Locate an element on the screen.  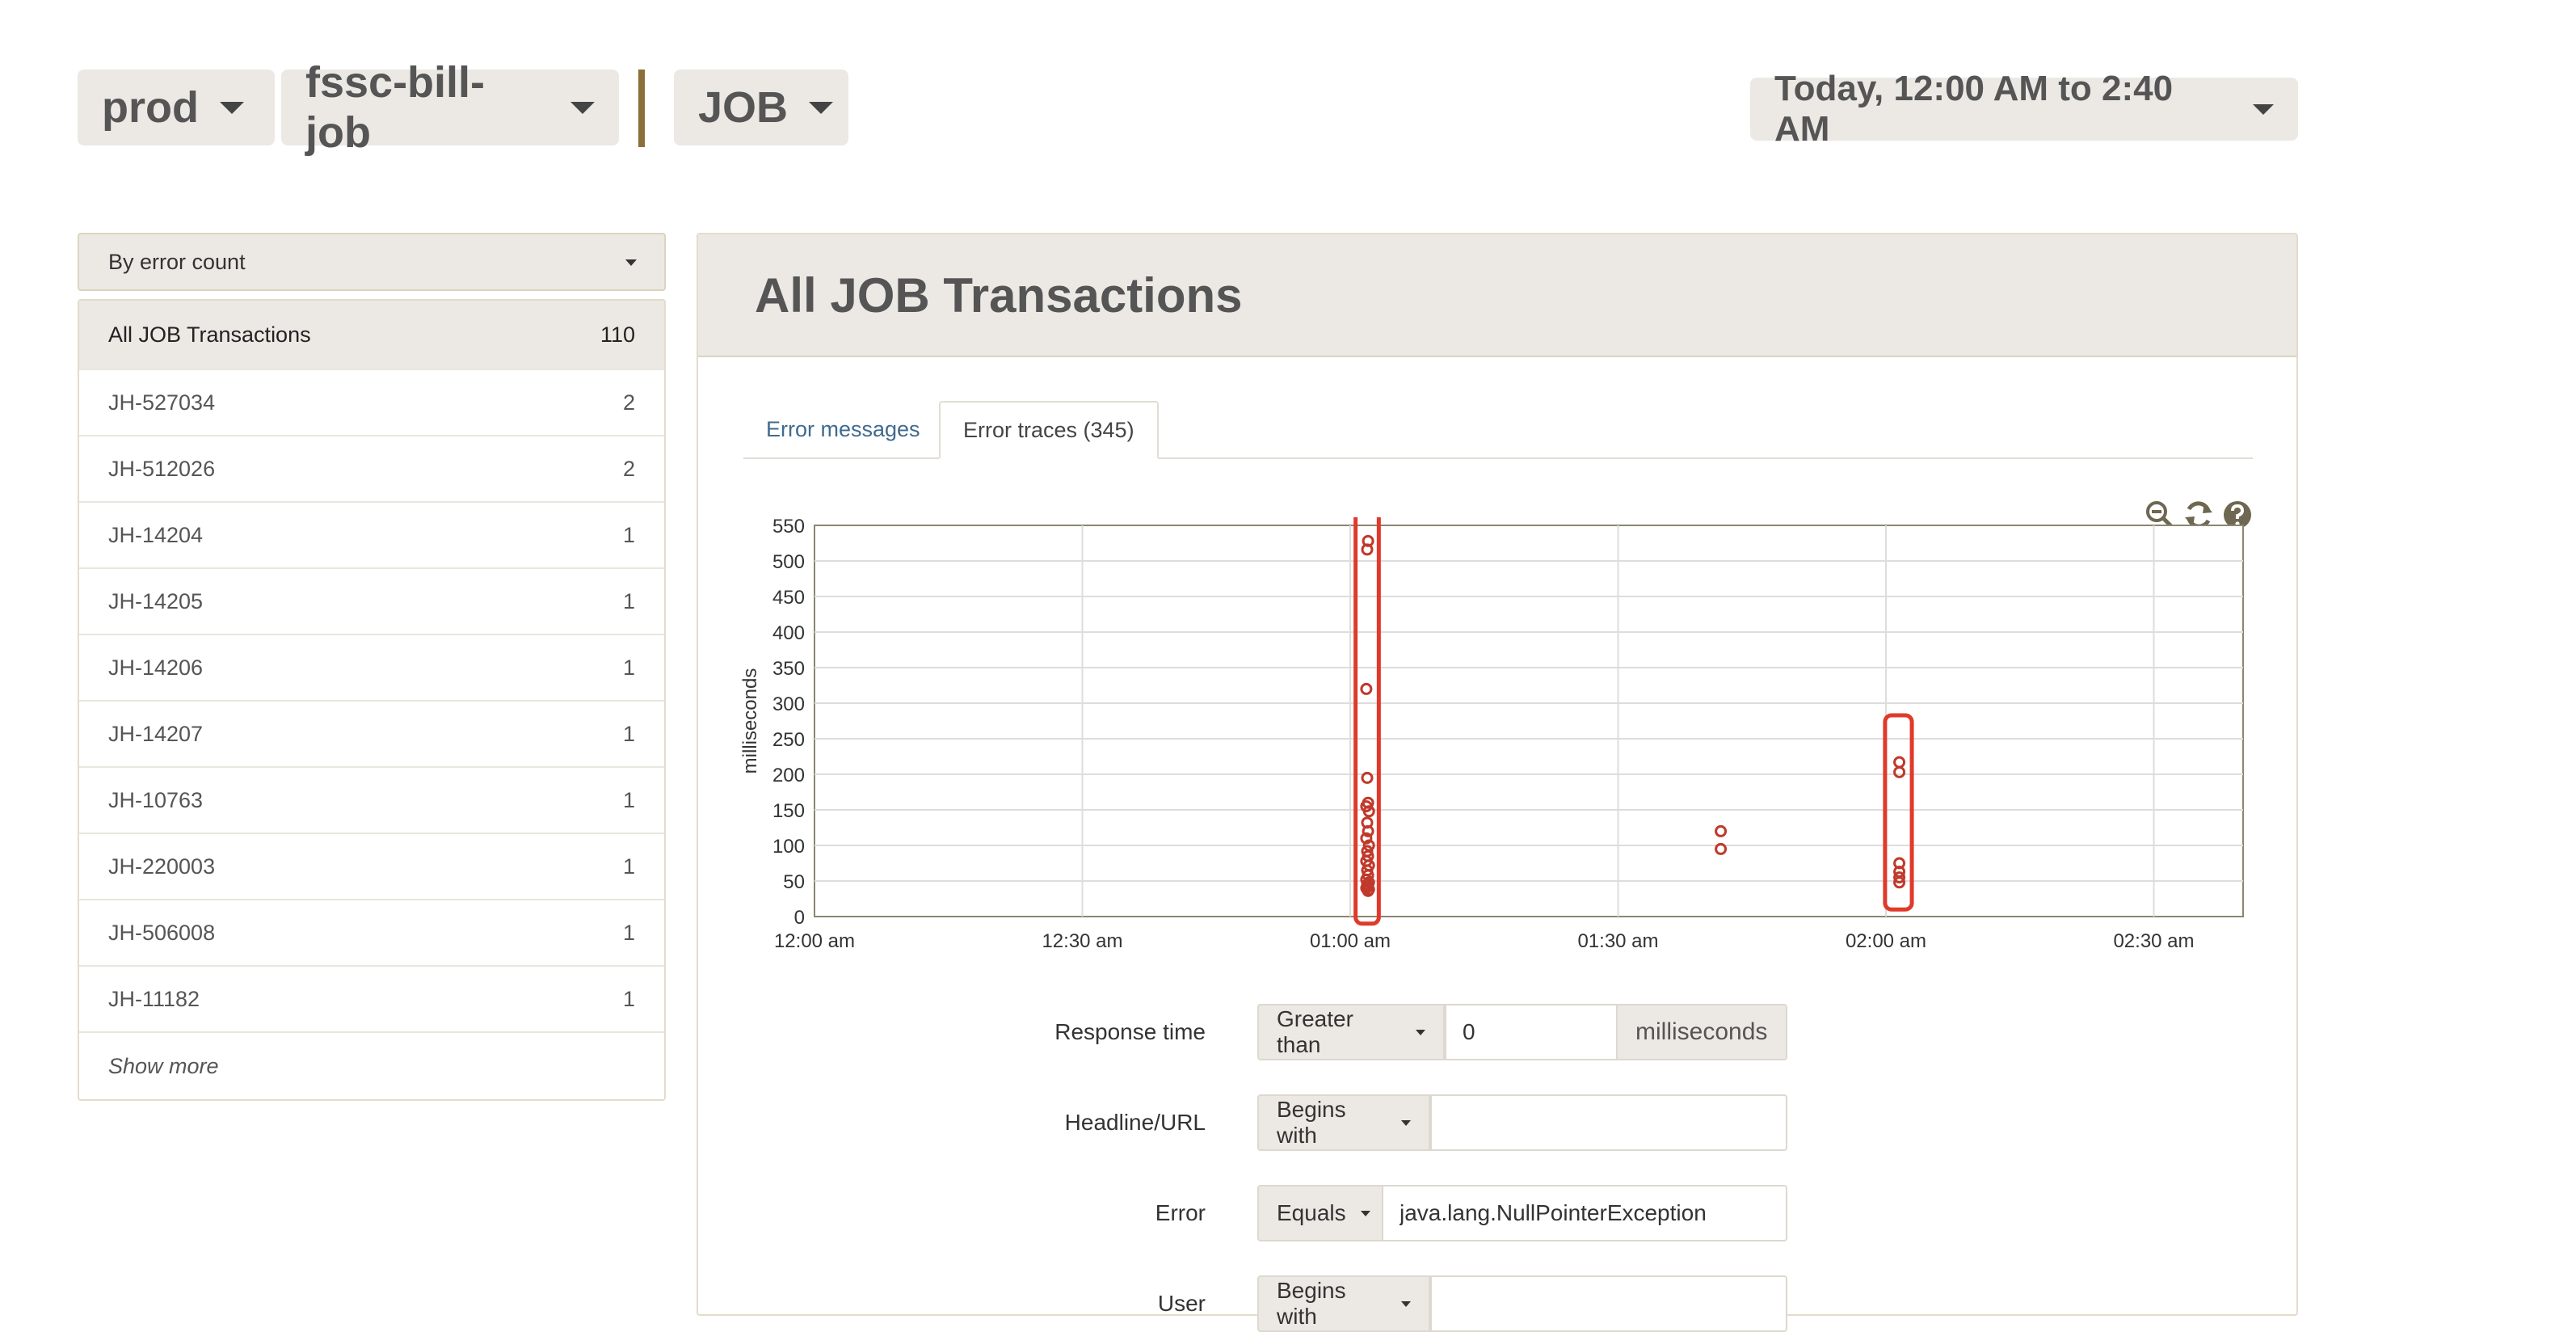
y-tick-label: 400 is located at coordinates (788, 633).